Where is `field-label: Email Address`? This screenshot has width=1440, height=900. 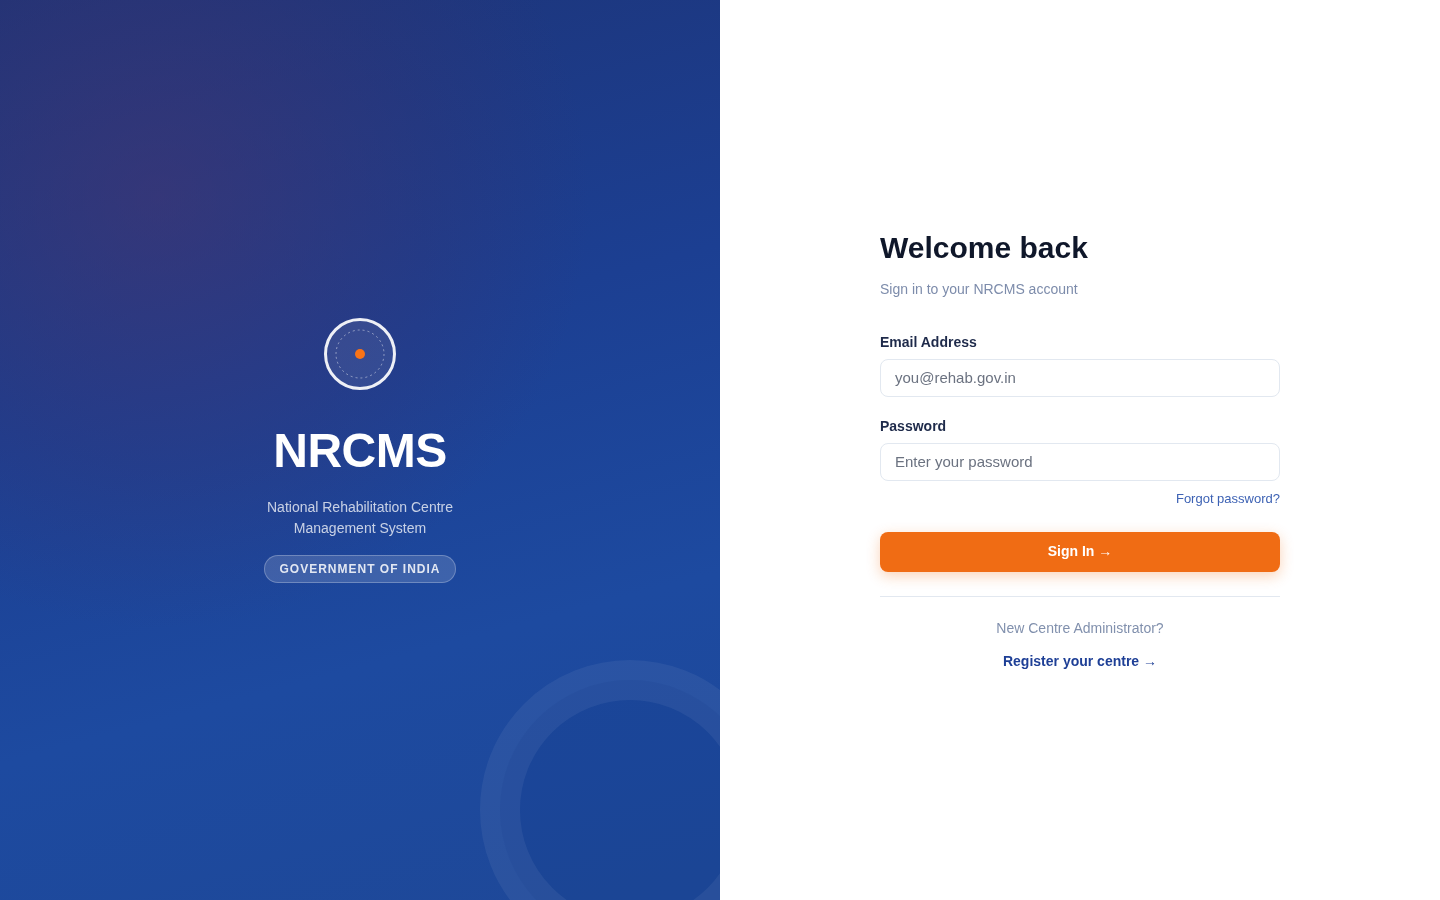 field-label: Email Address is located at coordinates (929, 342).